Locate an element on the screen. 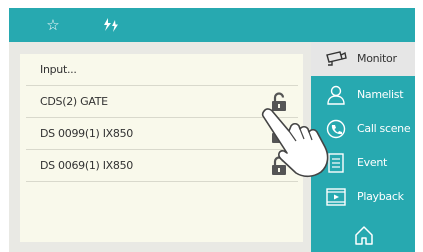 This screenshot has height=252, width=423. list-item: CDS(2) GATE is located at coordinates (162, 102).